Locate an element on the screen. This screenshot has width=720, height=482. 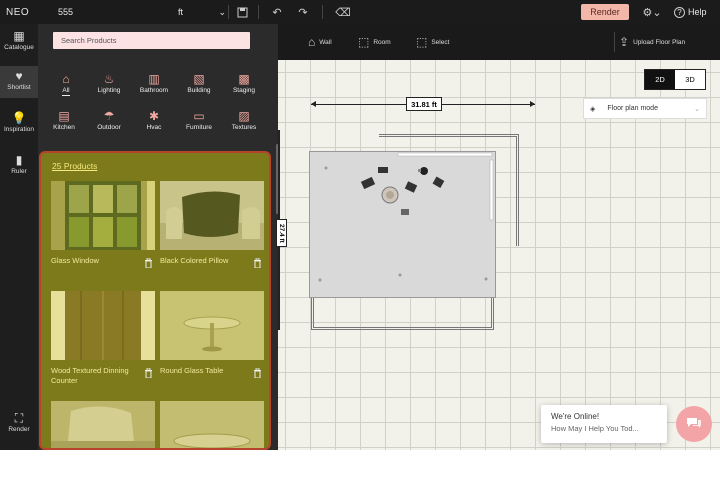
category-outdoor: ☂ Outdoor is located at coordinates (109, 125).